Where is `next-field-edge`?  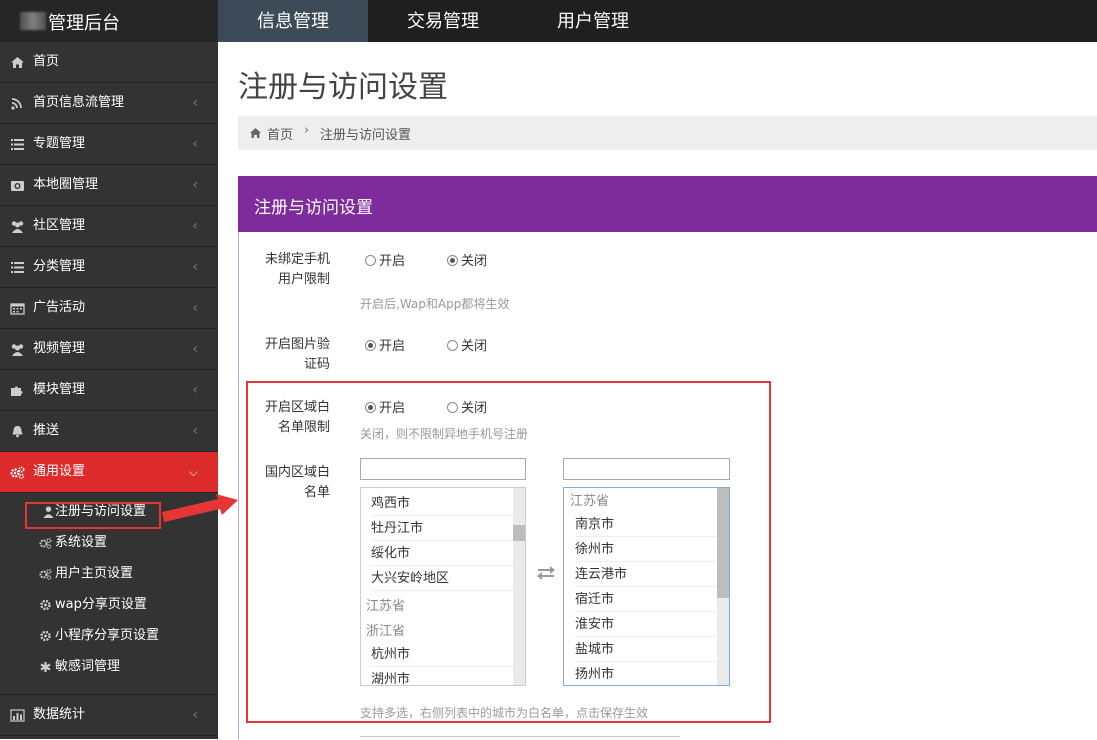
next-field-edge is located at coordinates (520, 738).